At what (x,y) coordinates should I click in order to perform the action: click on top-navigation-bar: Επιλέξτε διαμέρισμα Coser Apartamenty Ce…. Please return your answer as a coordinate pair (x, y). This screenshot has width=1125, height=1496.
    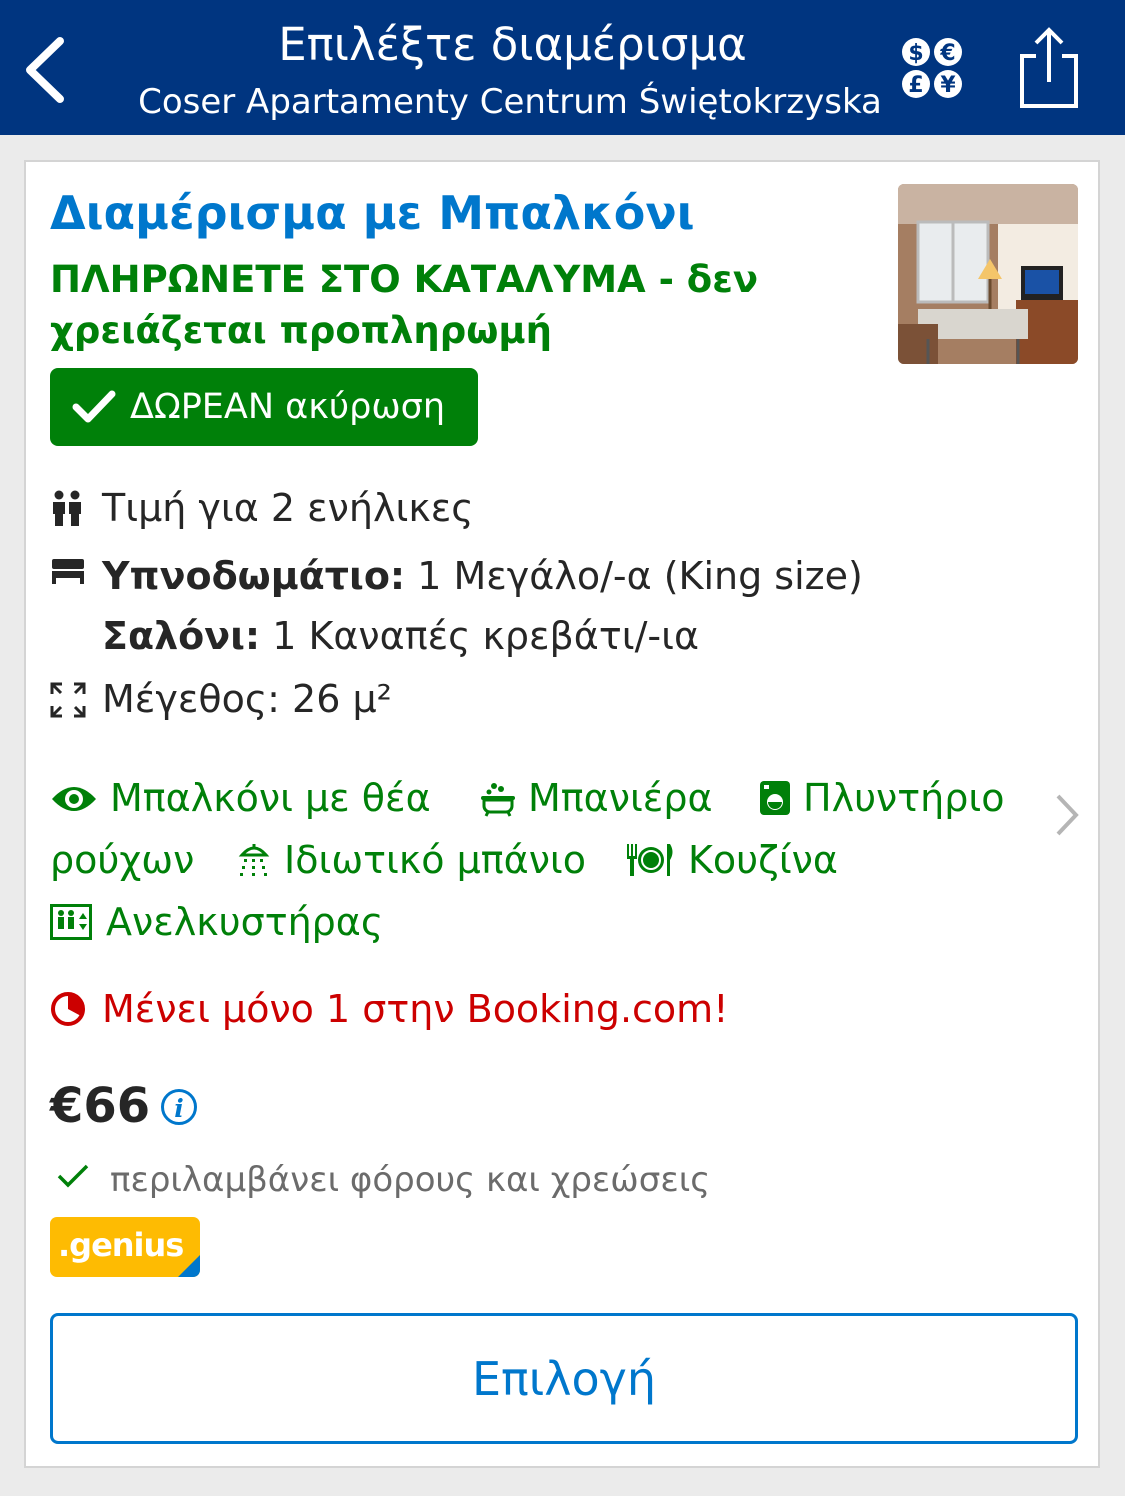
    Looking at the image, I should click on (562, 67).